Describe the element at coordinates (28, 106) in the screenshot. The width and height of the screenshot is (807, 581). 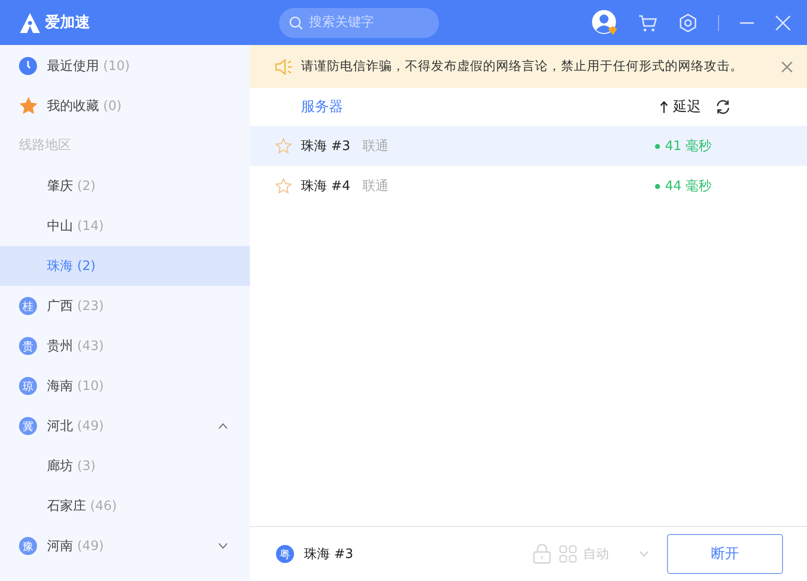
I see `star-icon` at that location.